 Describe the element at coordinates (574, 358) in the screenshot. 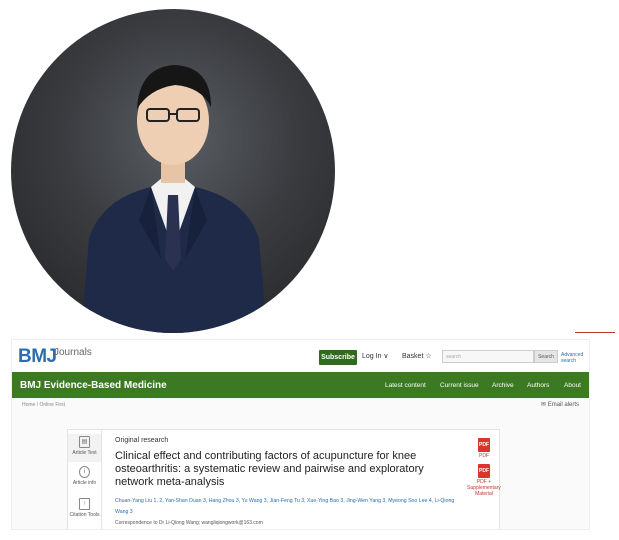

I see `advanced-search-link: Advanced search` at that location.